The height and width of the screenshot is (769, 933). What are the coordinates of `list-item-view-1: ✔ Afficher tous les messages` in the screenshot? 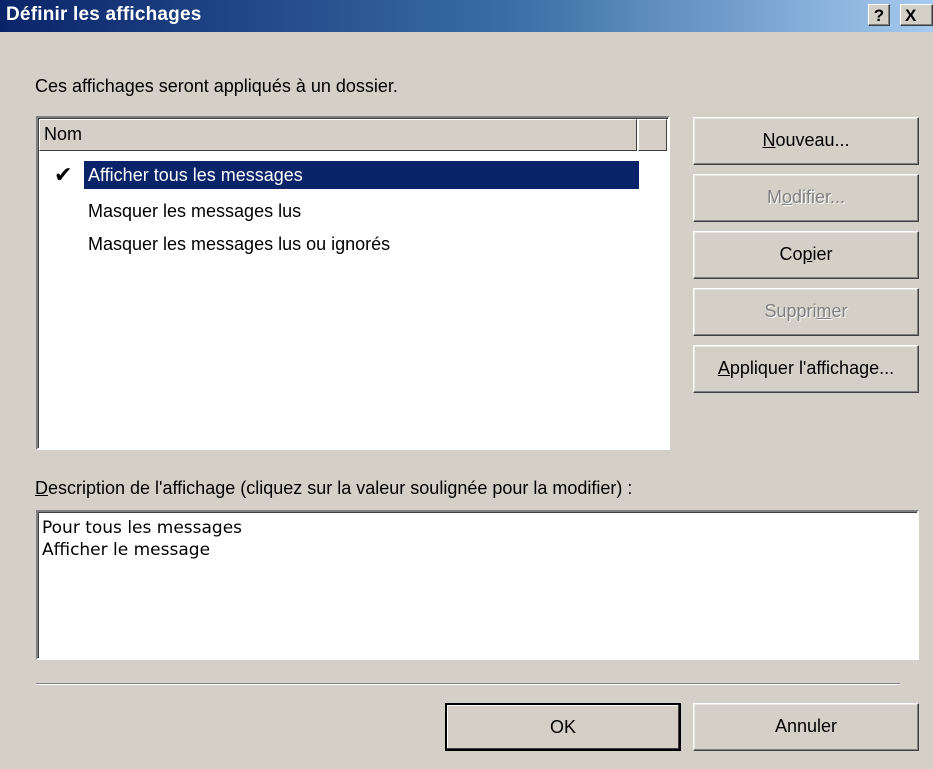 It's located at (340, 175).